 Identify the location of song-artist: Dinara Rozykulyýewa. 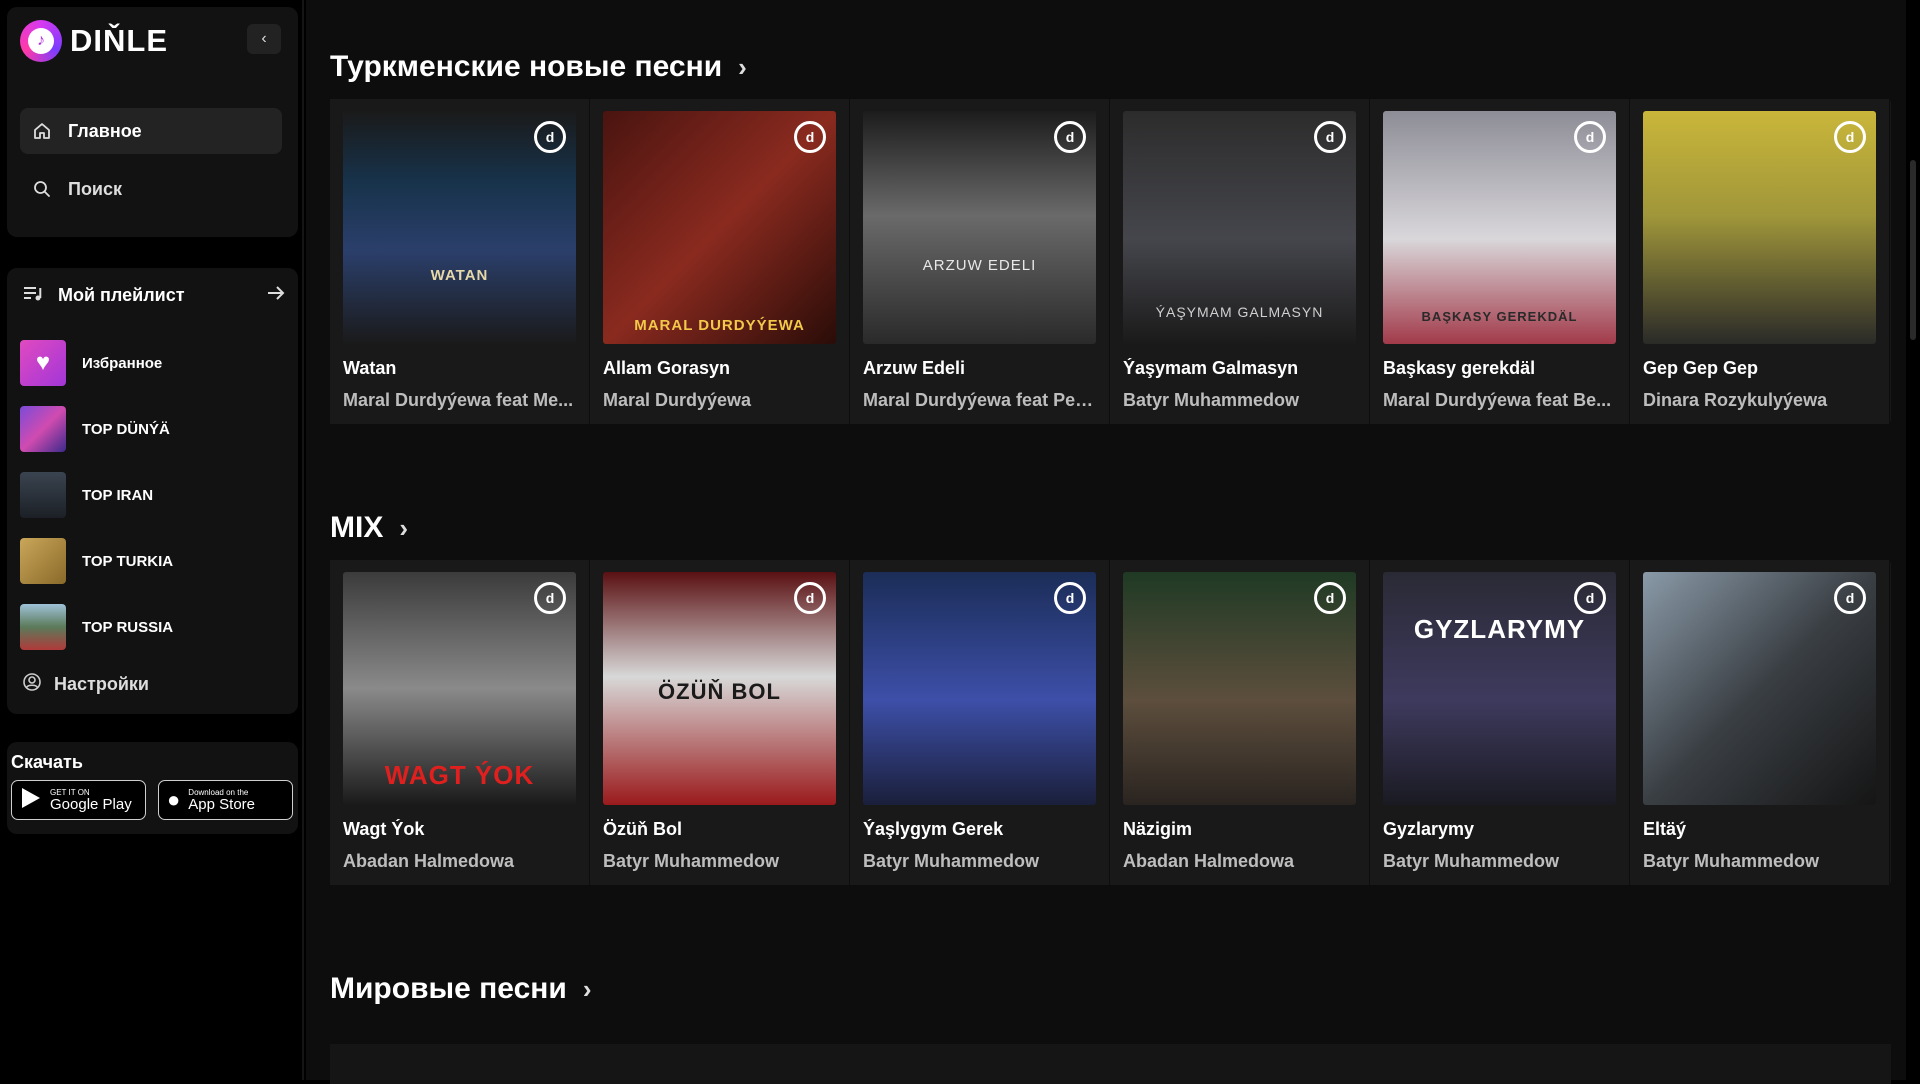
(1735, 400).